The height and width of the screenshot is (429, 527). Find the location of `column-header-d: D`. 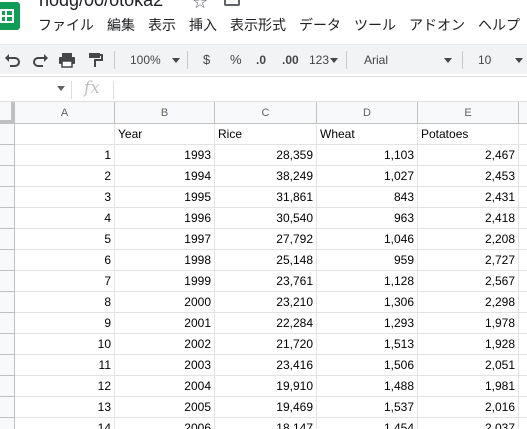

column-header-d: D is located at coordinates (367, 113).